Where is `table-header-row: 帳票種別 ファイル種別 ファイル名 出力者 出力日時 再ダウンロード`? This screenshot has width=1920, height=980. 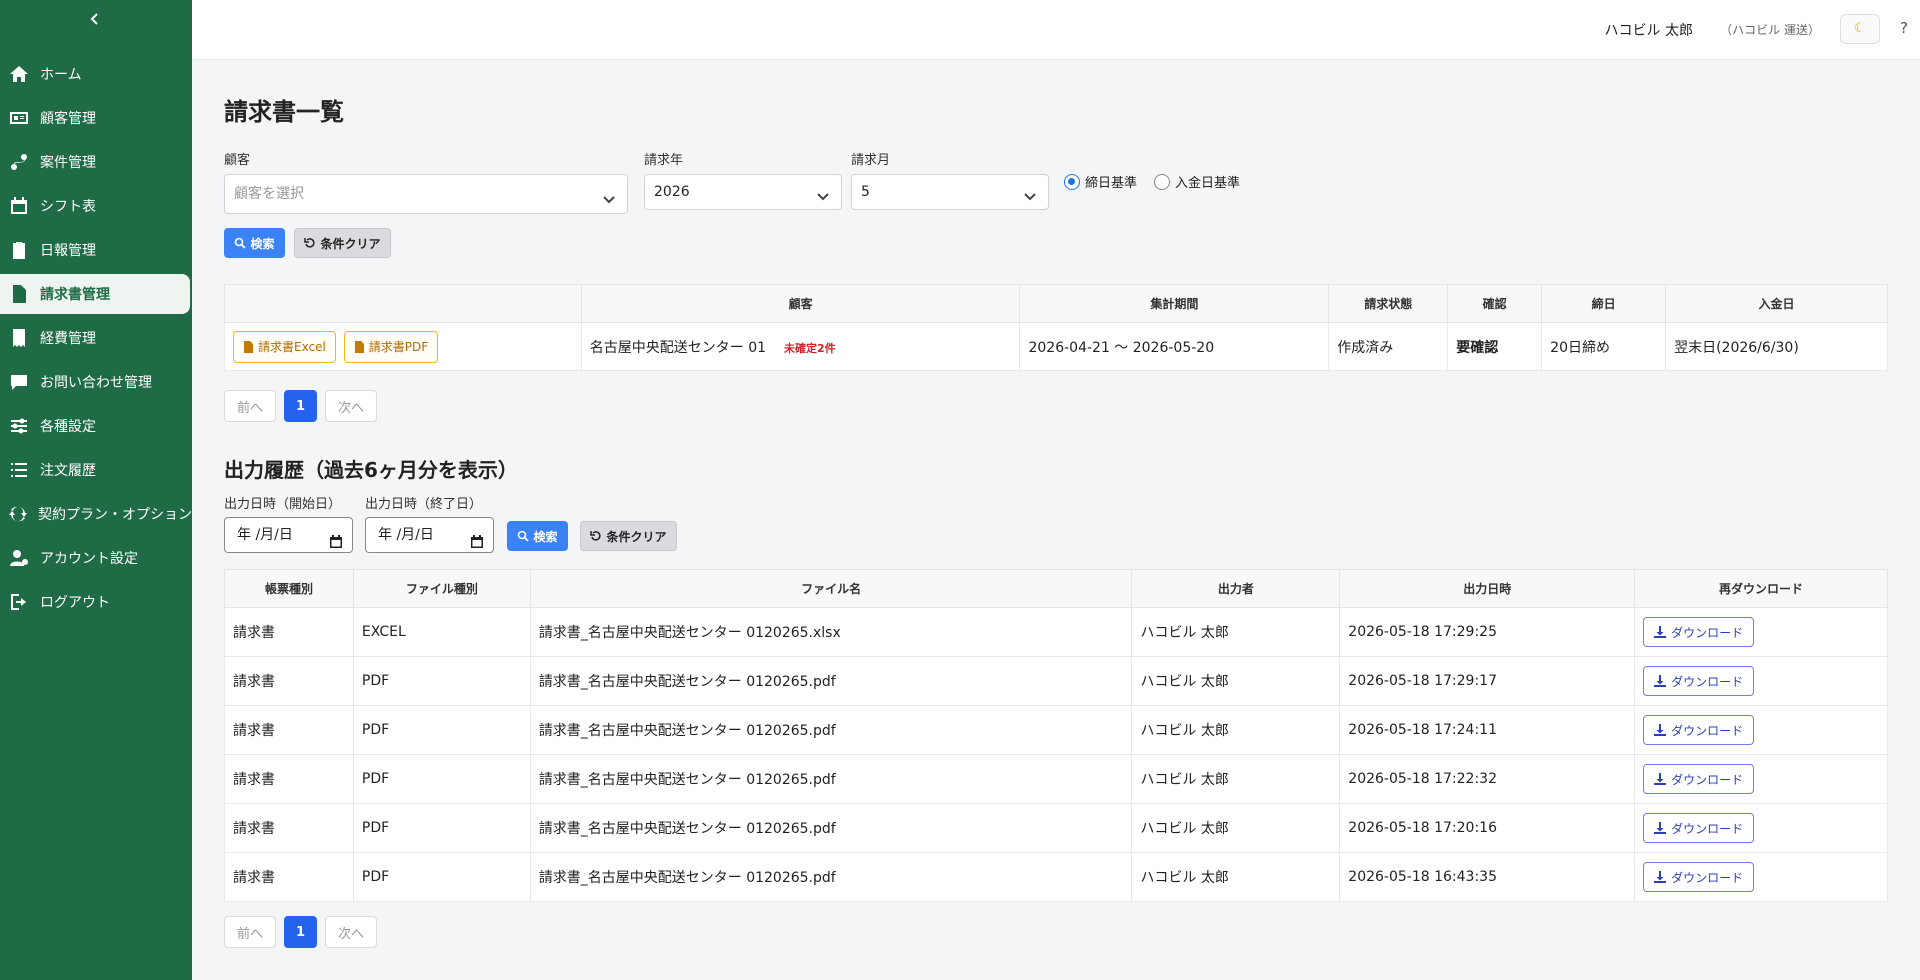
table-header-row: 帳票種別 ファイル種別 ファイル名 出力者 出力日時 再ダウンロード is located at coordinates (1056, 588).